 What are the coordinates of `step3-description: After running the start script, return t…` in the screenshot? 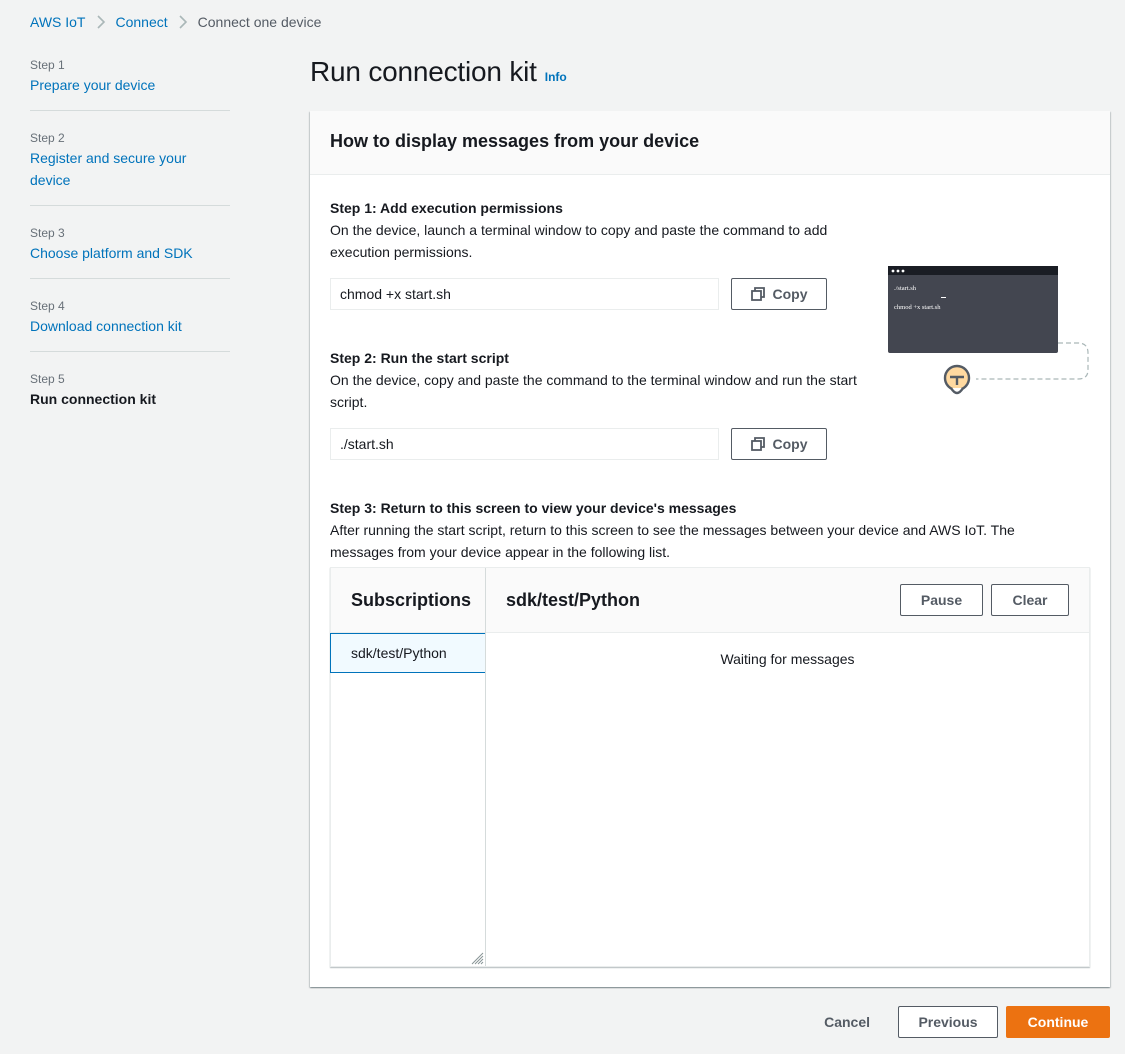 It's located at (672, 541).